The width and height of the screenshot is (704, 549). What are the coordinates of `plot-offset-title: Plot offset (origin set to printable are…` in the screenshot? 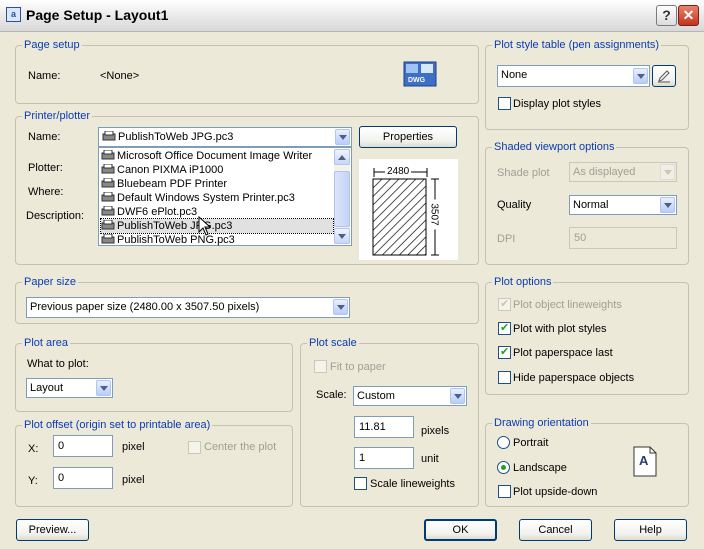 It's located at (117, 425).